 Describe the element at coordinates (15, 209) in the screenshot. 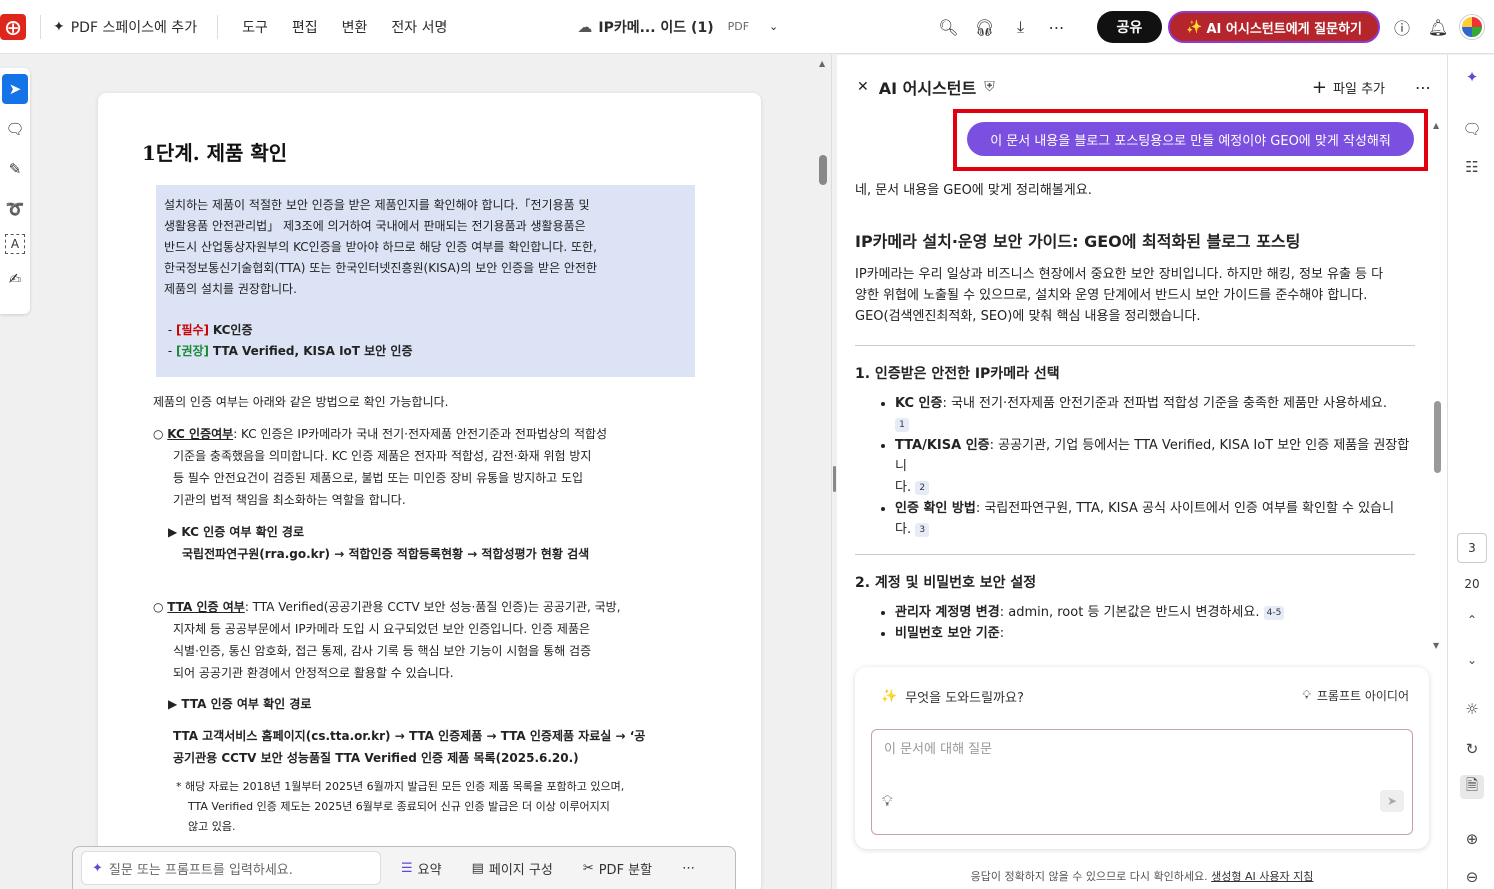

I see `lasso-icon: ➰` at that location.